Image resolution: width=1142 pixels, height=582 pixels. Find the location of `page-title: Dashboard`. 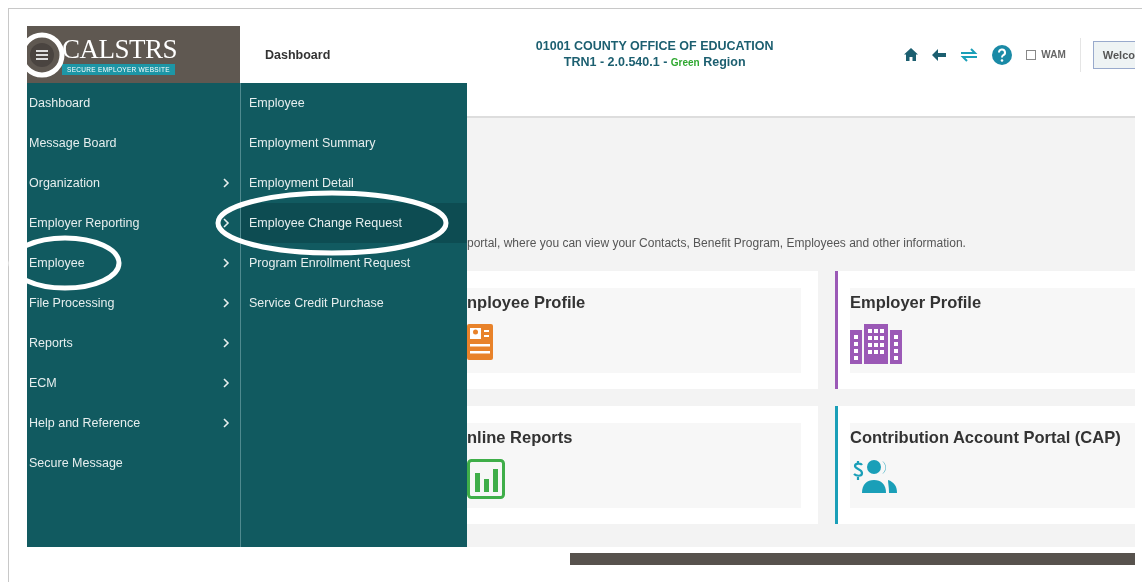

page-title: Dashboard is located at coordinates (298, 54).